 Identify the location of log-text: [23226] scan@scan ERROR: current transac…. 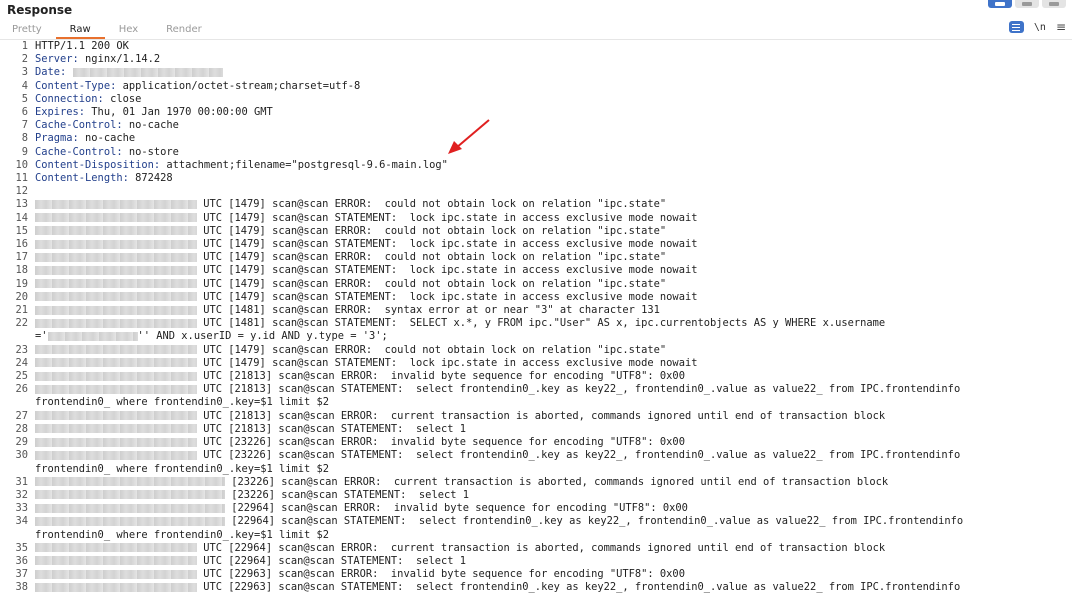
(557, 481).